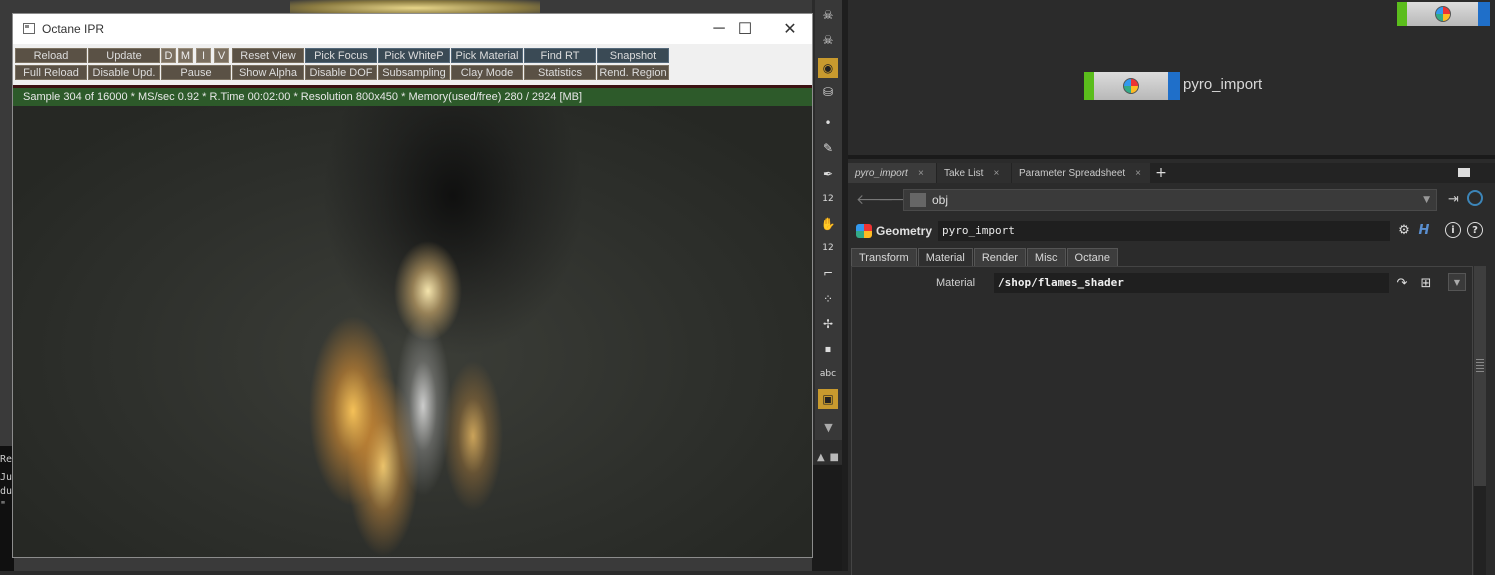  Describe the element at coordinates (1404, 230) in the screenshot. I see `gear-icon: ⚙` at that location.